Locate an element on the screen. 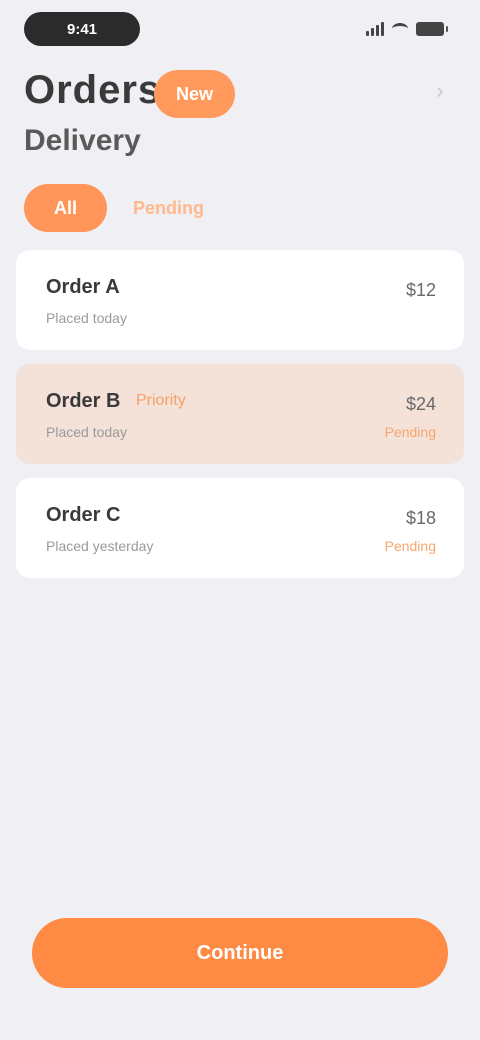 The width and height of the screenshot is (480, 1040). battery-icon is located at coordinates (432, 29).